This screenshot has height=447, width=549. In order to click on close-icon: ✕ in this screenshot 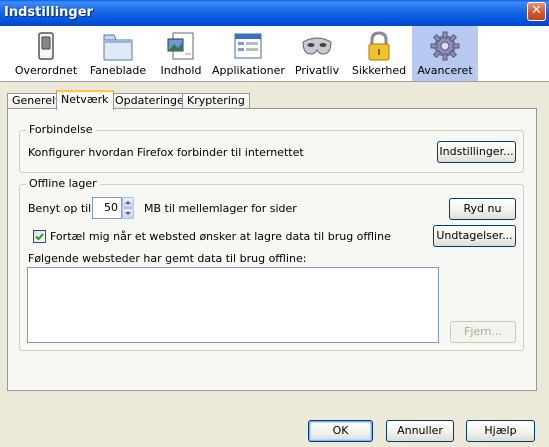, I will do `click(536, 11)`.